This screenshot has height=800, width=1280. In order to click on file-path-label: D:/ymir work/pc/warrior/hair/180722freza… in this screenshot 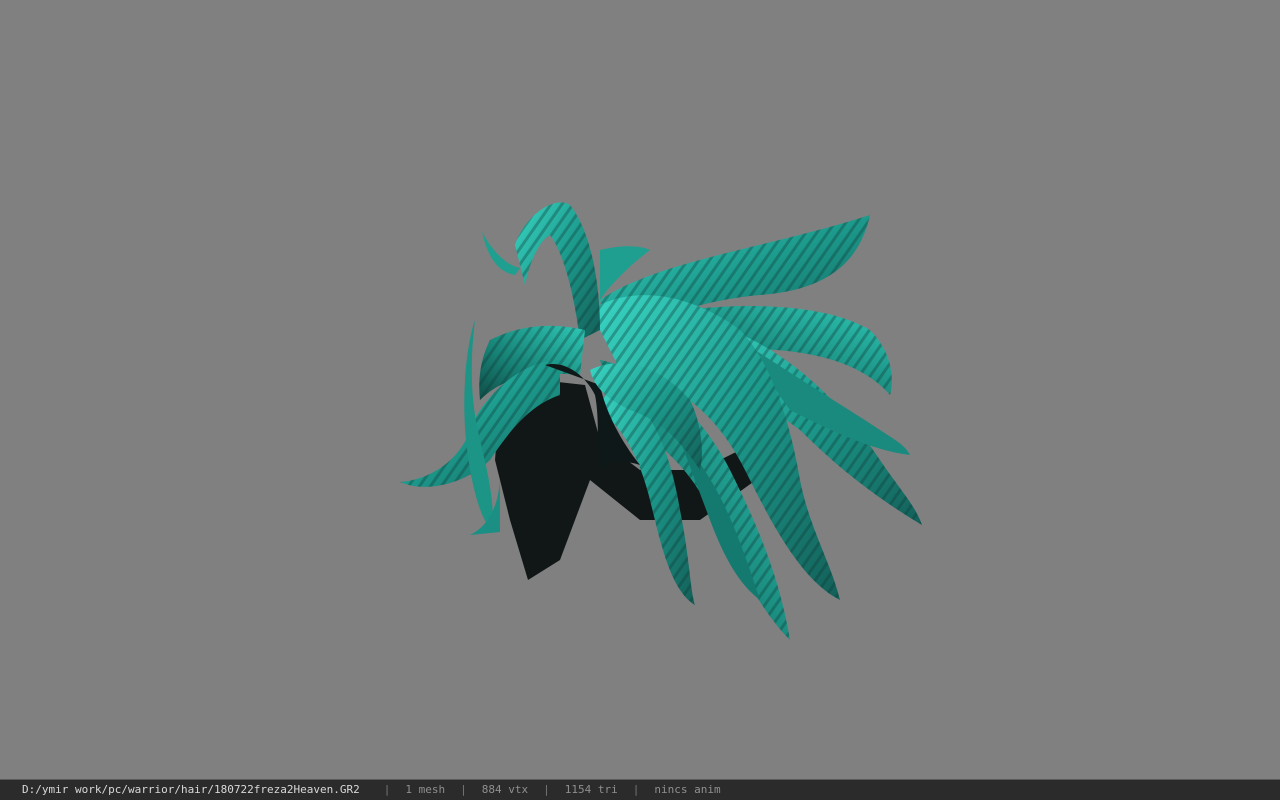, I will do `click(191, 789)`.